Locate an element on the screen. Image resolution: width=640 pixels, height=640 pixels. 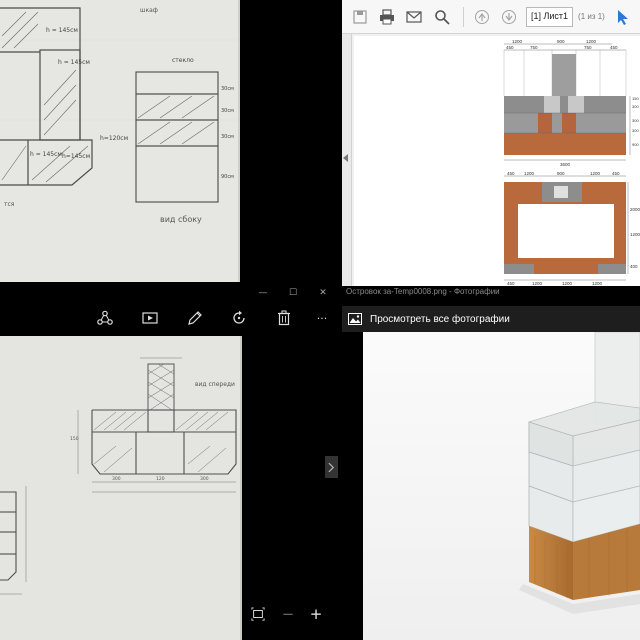
save-icon is located at coordinates (360, 16).